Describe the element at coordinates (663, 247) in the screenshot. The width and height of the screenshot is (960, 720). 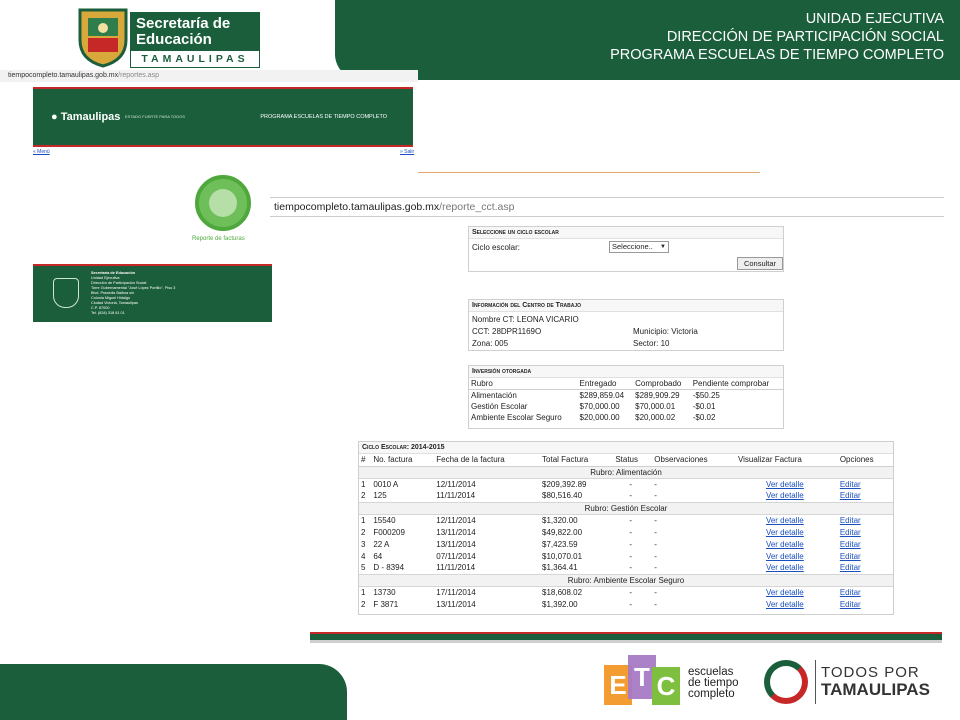
I see `chevron-down-icon: ▼` at that location.